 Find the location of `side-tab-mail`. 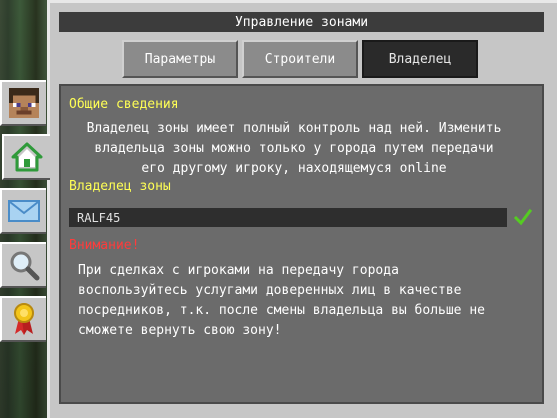

side-tab-mail is located at coordinates (23, 211).